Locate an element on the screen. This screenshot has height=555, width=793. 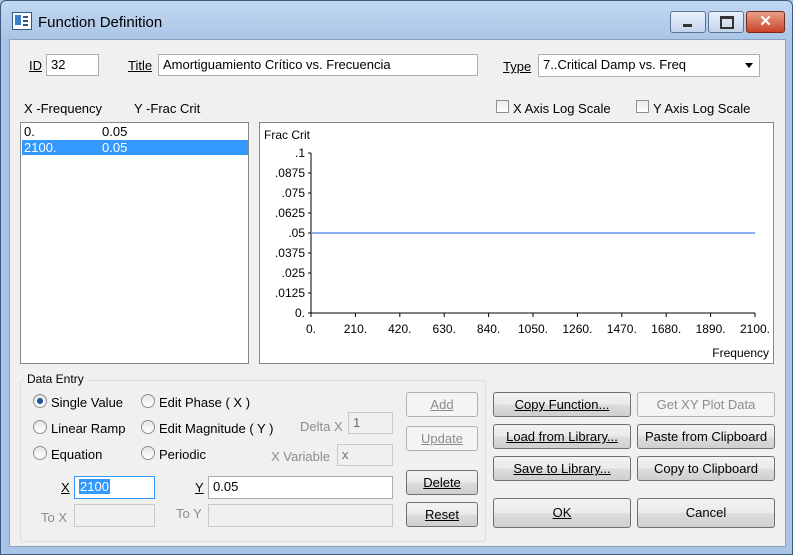
y-axis-label: Frac Crit is located at coordinates (287, 135).